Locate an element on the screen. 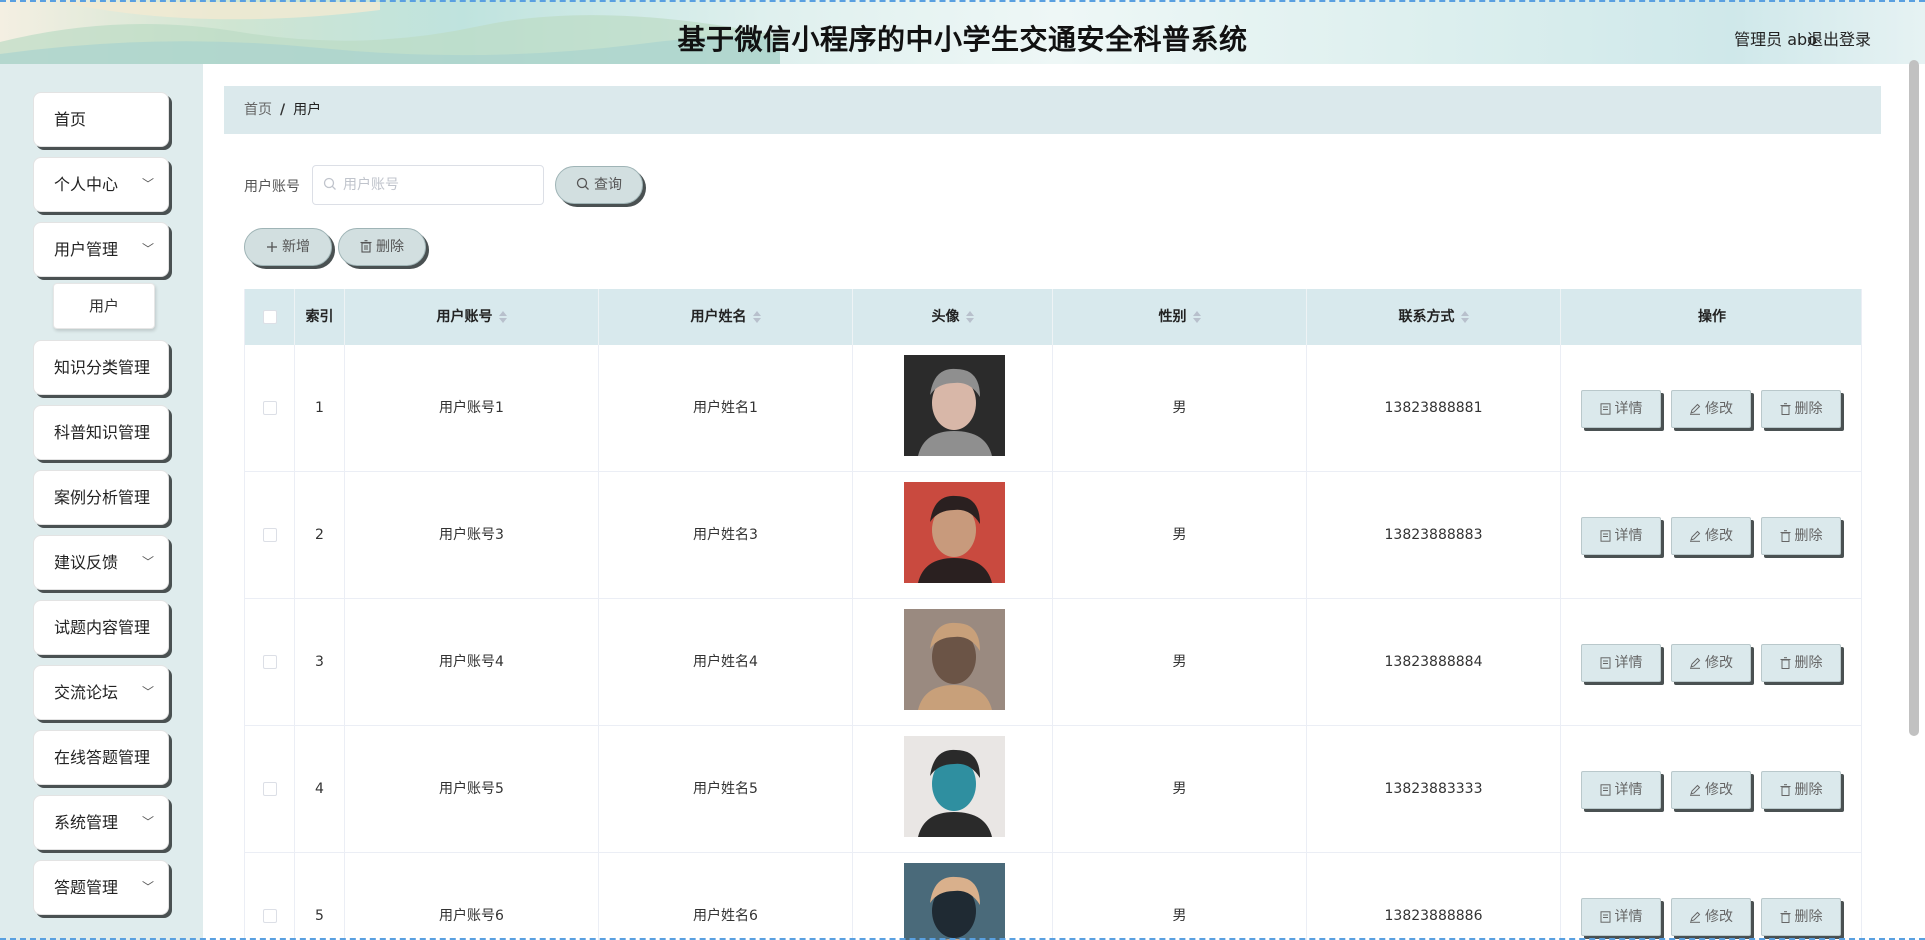 The width and height of the screenshot is (1925, 940). sidebar-item-profile: 个人中心 ﹀ is located at coordinates (101, 184).